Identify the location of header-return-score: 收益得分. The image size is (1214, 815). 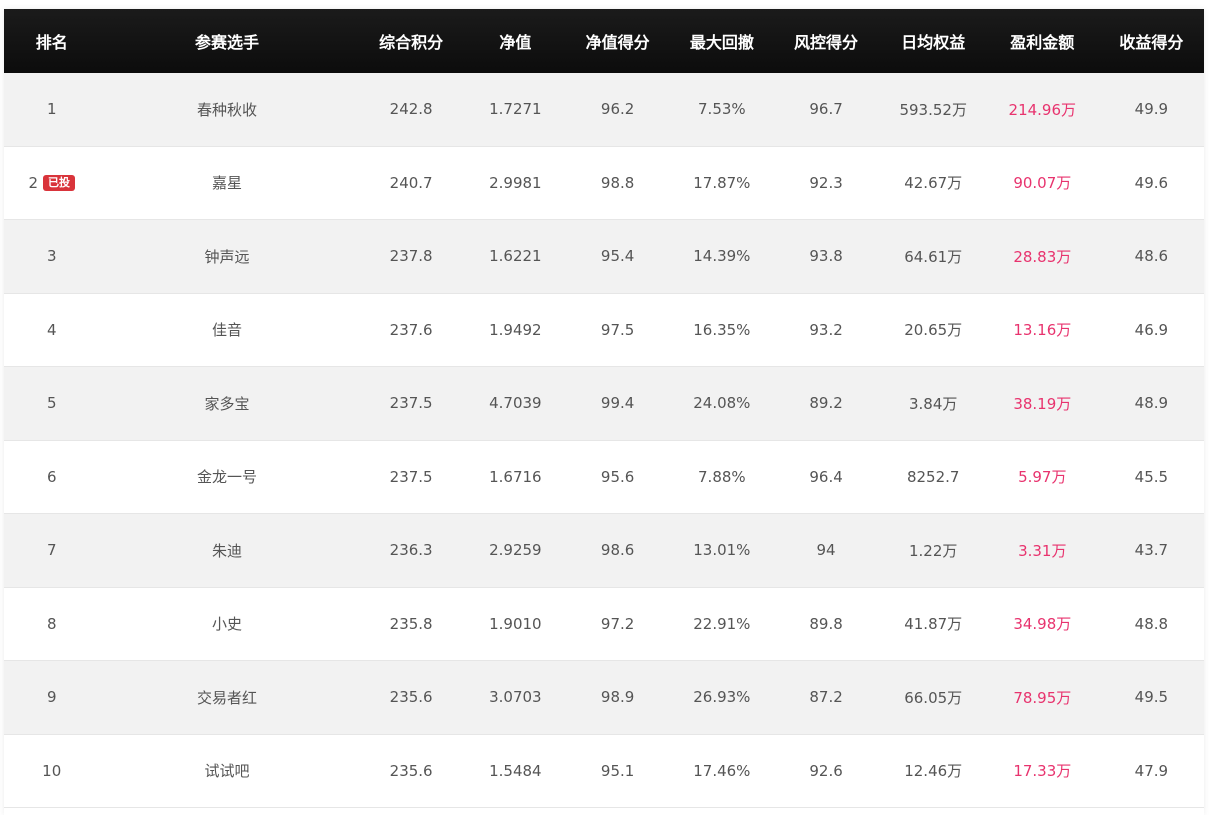
(1151, 41).